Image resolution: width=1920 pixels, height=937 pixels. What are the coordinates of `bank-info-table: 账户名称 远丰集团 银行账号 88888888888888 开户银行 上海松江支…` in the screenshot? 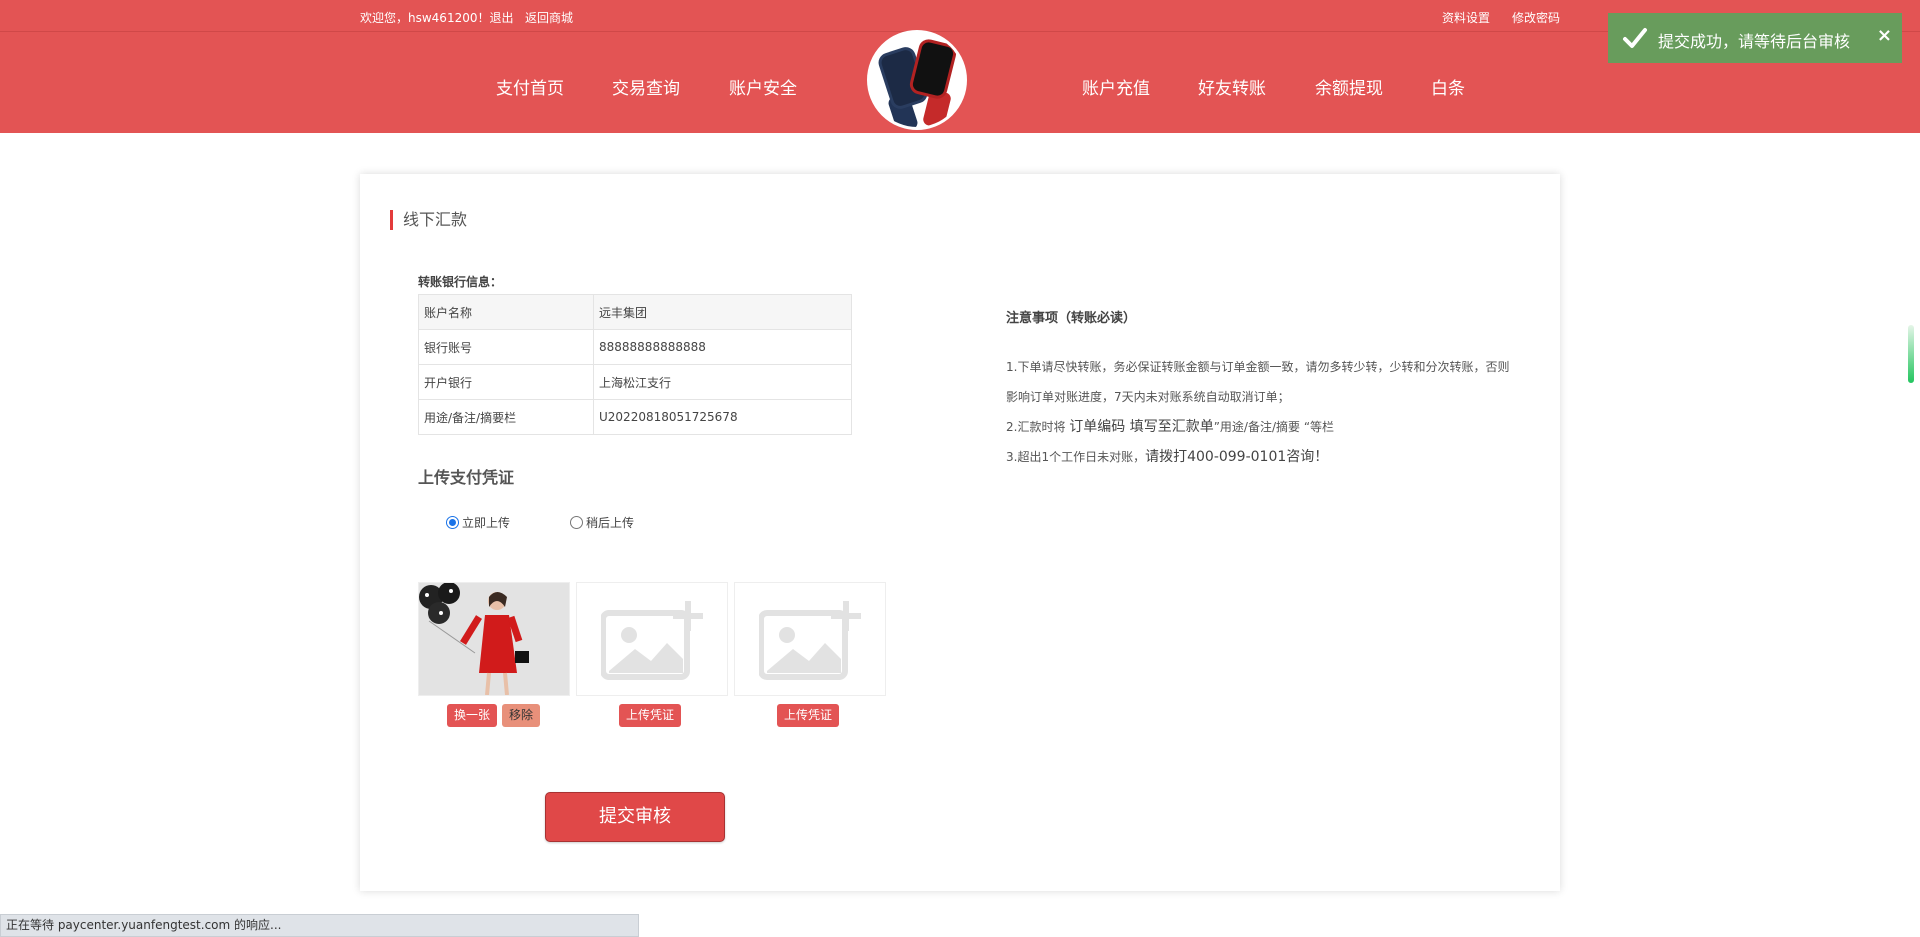 It's located at (635, 364).